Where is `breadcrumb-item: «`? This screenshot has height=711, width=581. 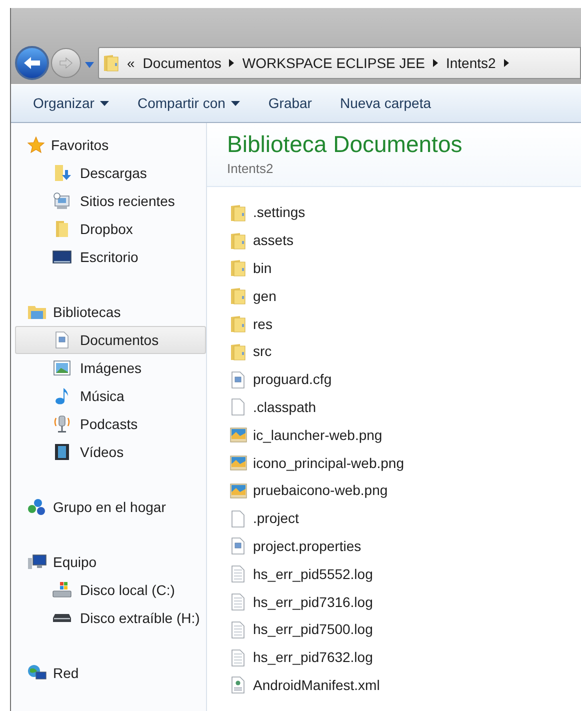 breadcrumb-item: « is located at coordinates (131, 63).